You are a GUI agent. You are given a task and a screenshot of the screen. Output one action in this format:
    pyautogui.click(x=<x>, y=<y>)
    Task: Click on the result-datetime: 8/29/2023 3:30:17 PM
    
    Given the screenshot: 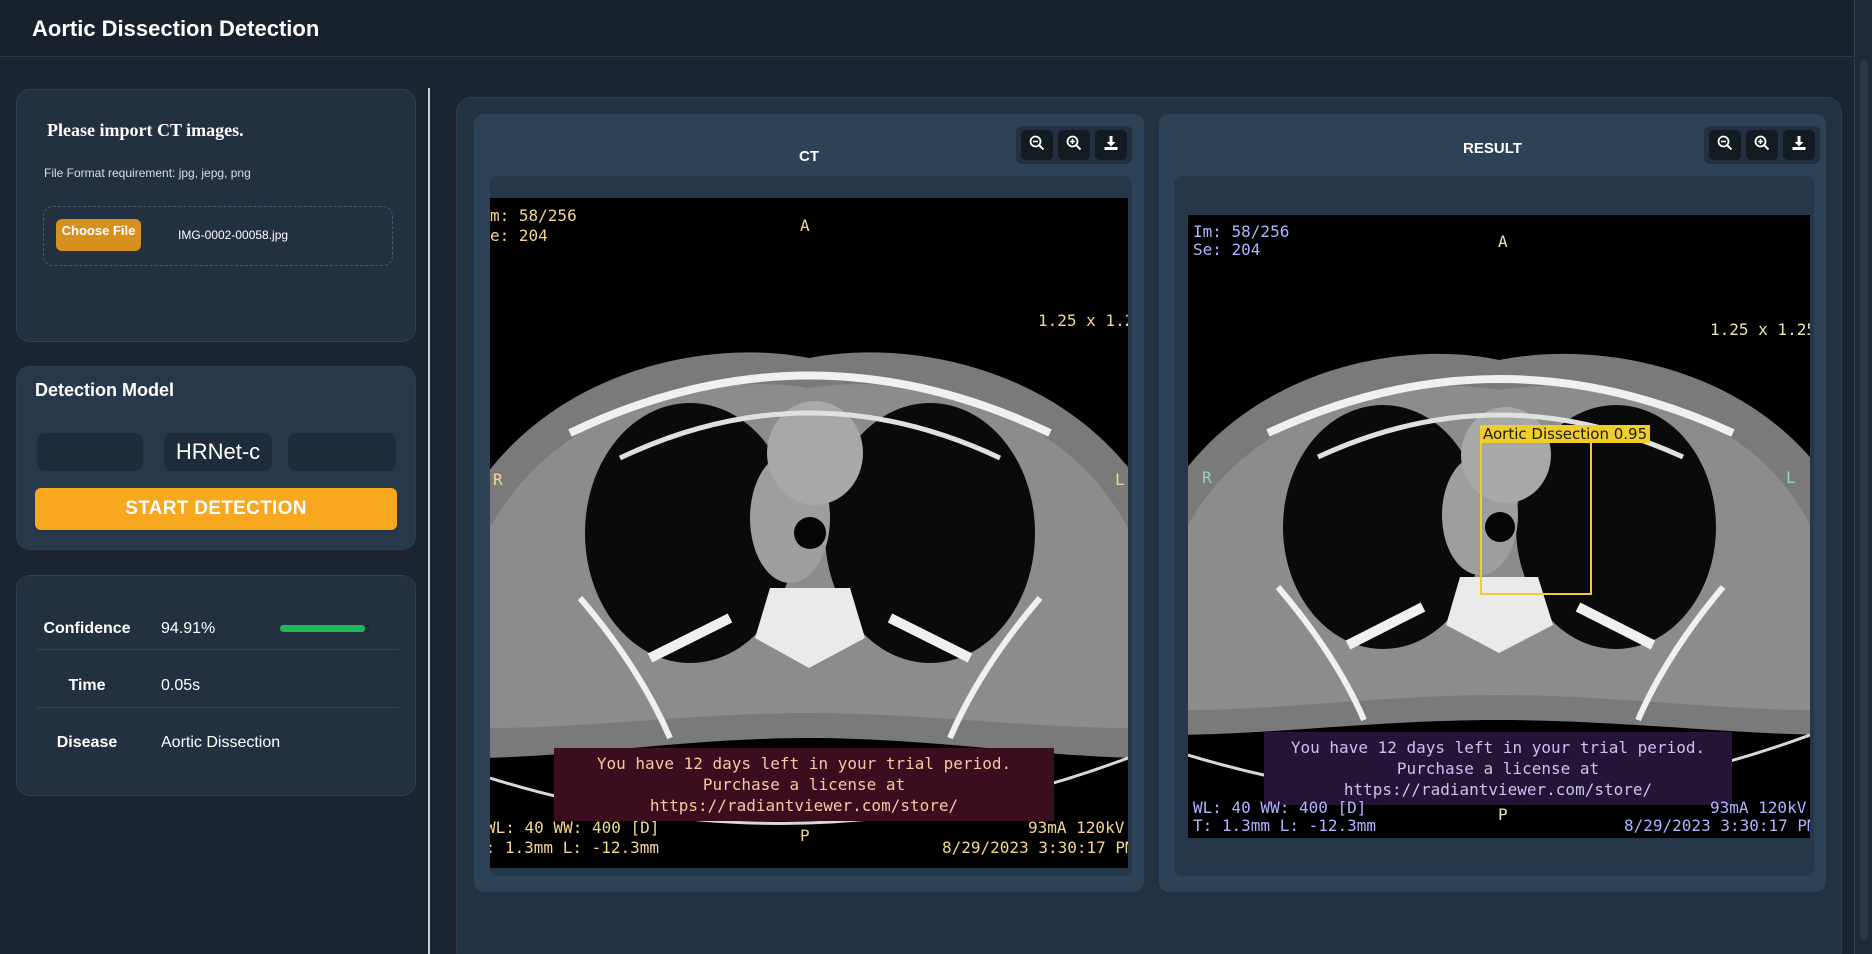 What is the action you would take?
    pyautogui.click(x=1717, y=825)
    